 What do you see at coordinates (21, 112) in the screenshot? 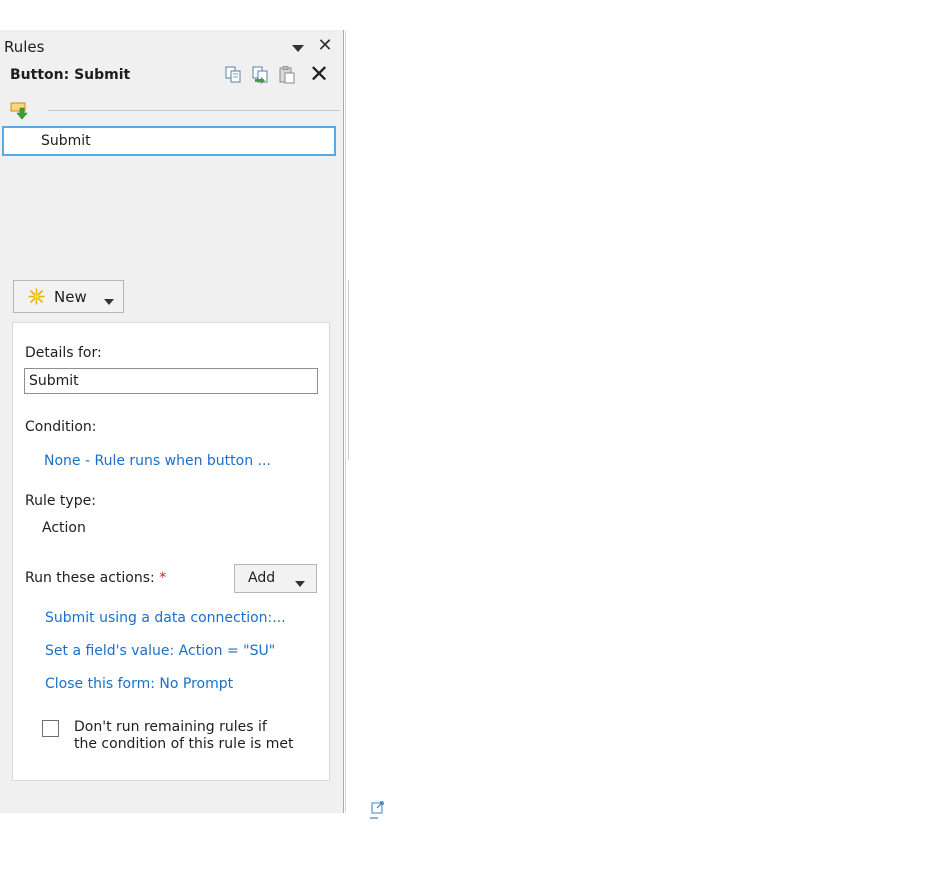
I see `rule-action-icon` at bounding box center [21, 112].